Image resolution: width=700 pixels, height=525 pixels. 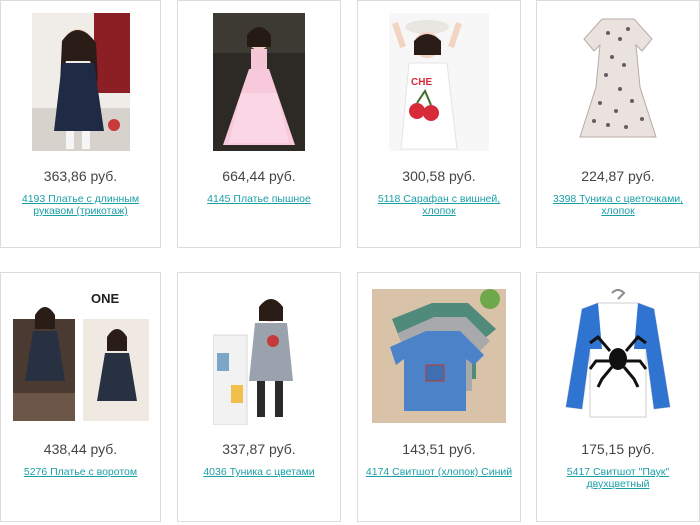 What do you see at coordinates (618, 449) in the screenshot?
I see `product-price: 175,15 руб.` at bounding box center [618, 449].